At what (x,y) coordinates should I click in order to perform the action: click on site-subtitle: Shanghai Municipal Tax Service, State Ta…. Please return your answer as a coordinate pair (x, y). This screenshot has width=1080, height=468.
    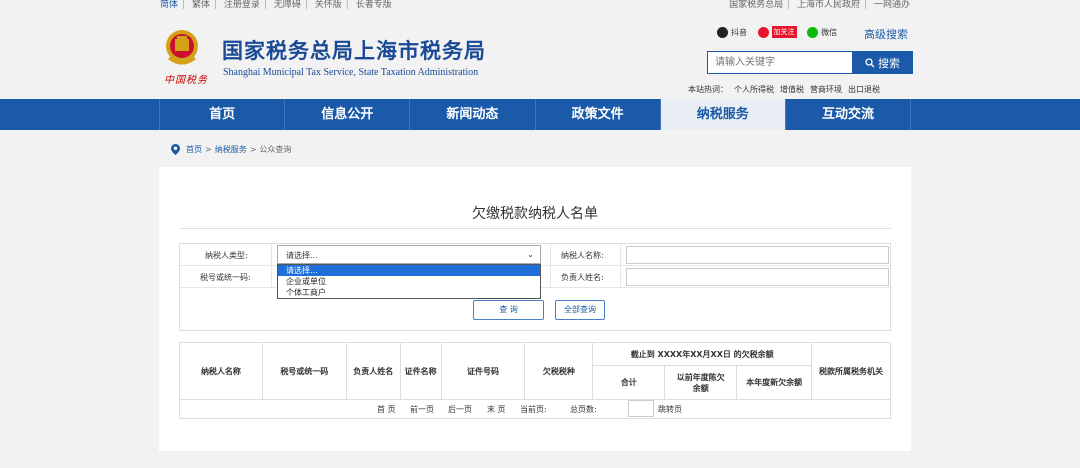
    Looking at the image, I should click on (351, 72).